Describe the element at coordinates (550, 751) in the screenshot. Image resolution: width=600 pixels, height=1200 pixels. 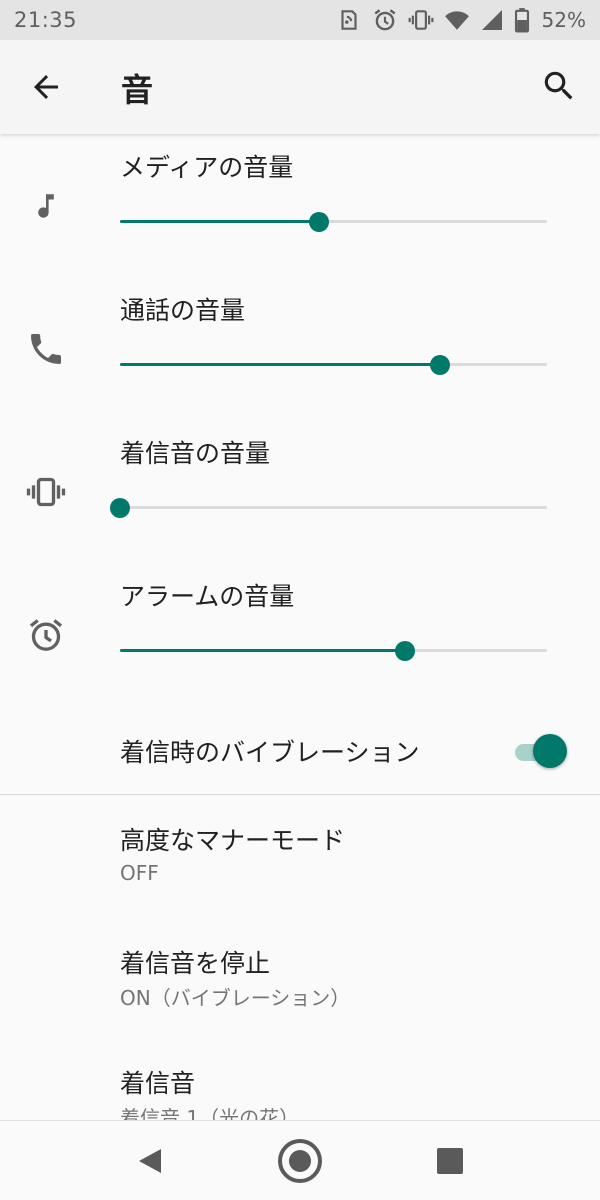
I see `switch-thumb` at that location.